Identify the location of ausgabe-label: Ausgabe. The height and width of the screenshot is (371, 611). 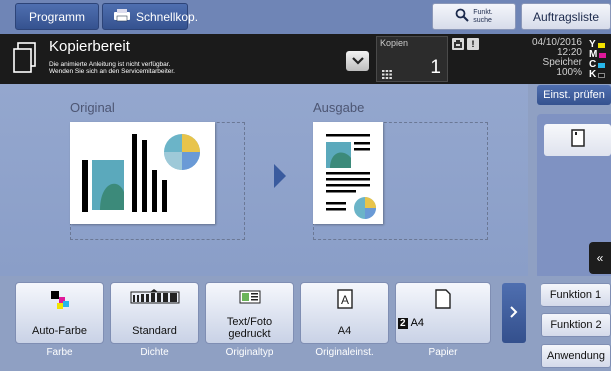
(339, 107).